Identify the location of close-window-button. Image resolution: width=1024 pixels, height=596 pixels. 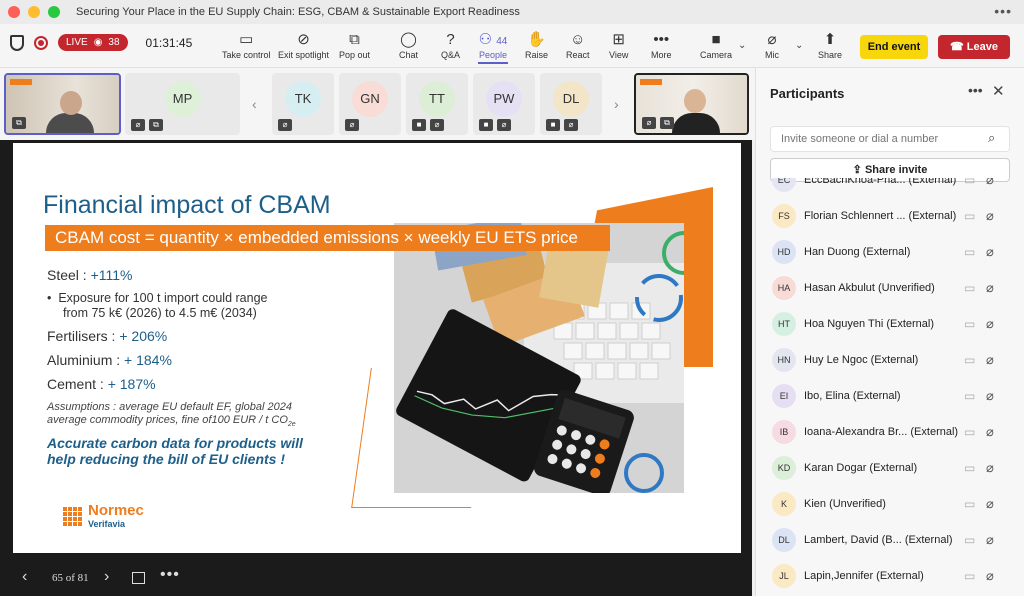
(14, 12).